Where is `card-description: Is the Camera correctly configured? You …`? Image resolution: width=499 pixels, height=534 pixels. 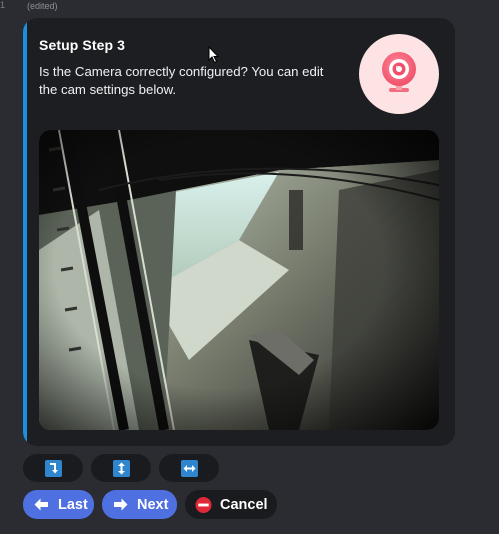 card-description: Is the Camera correctly configured? You … is located at coordinates (181, 80).